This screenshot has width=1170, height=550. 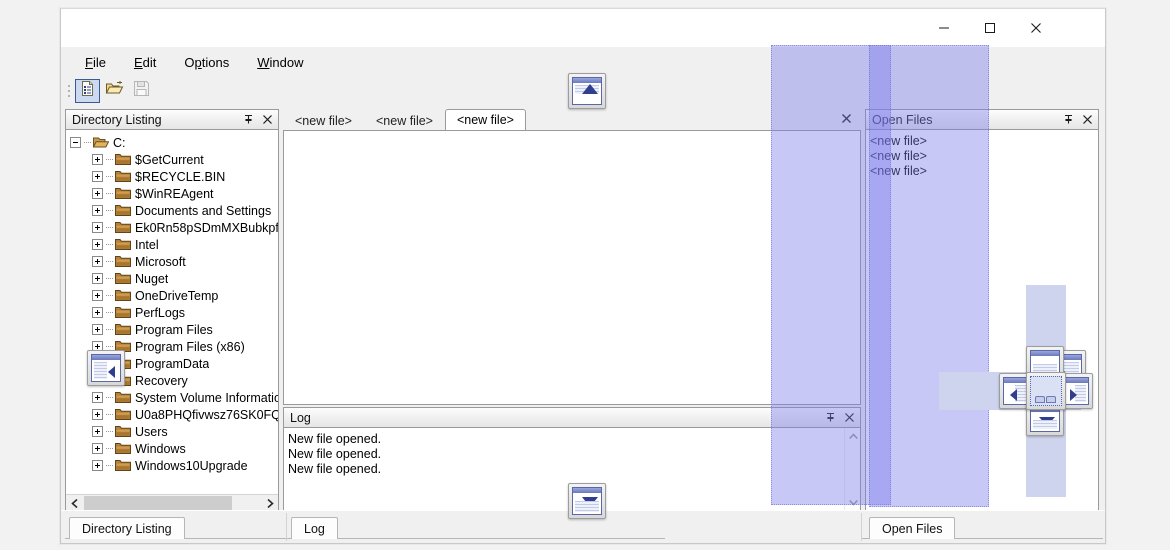 What do you see at coordinates (174, 329) in the screenshot?
I see `tree-node: Program Files` at bounding box center [174, 329].